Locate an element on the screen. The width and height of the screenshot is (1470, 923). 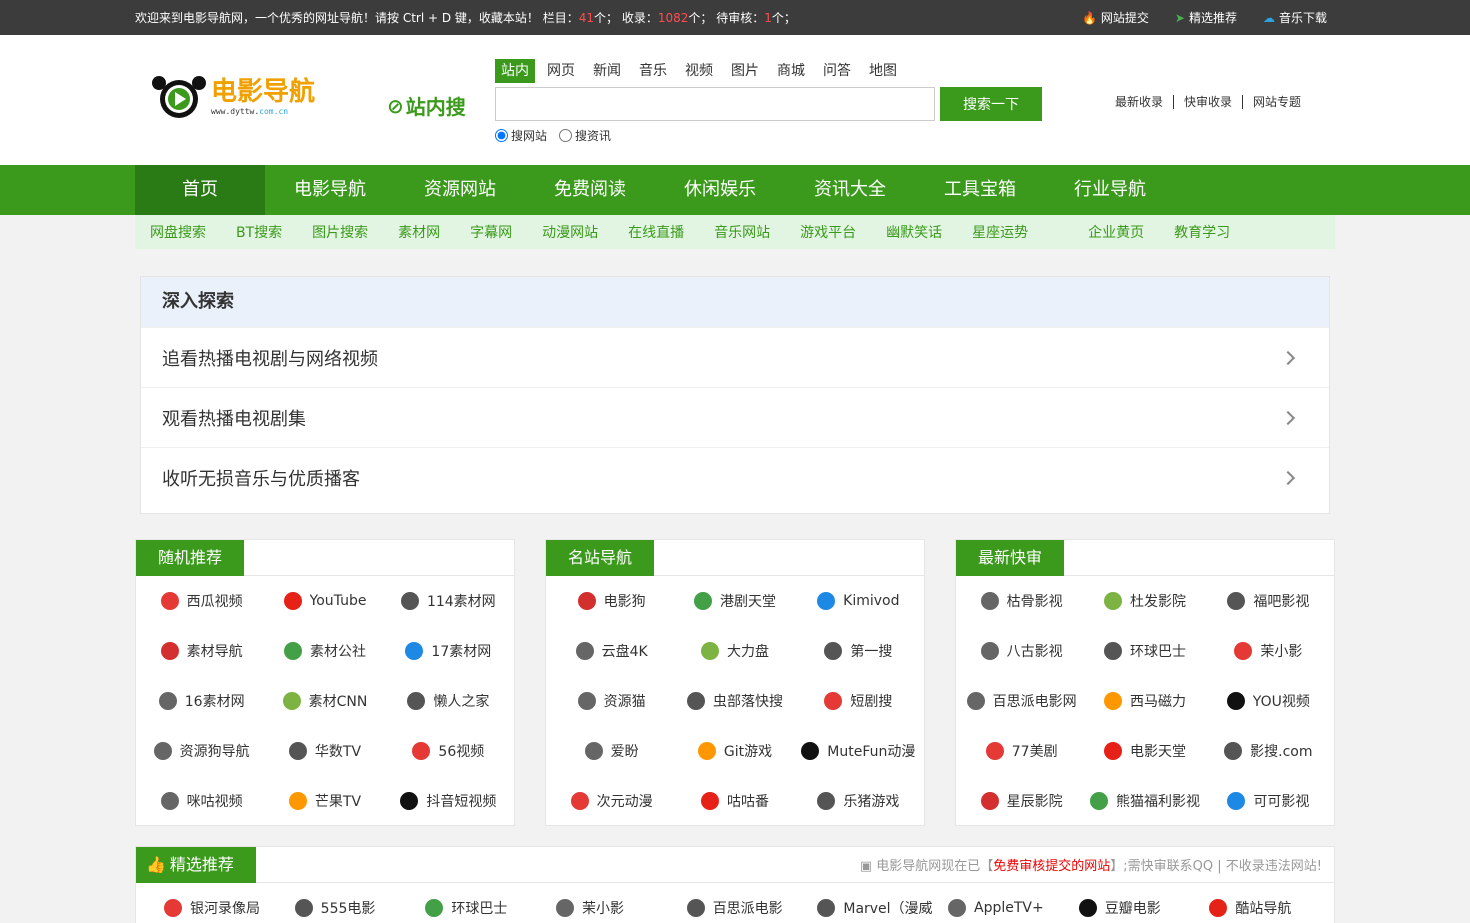
nav-industry: 行业导航 is located at coordinates (1110, 190).